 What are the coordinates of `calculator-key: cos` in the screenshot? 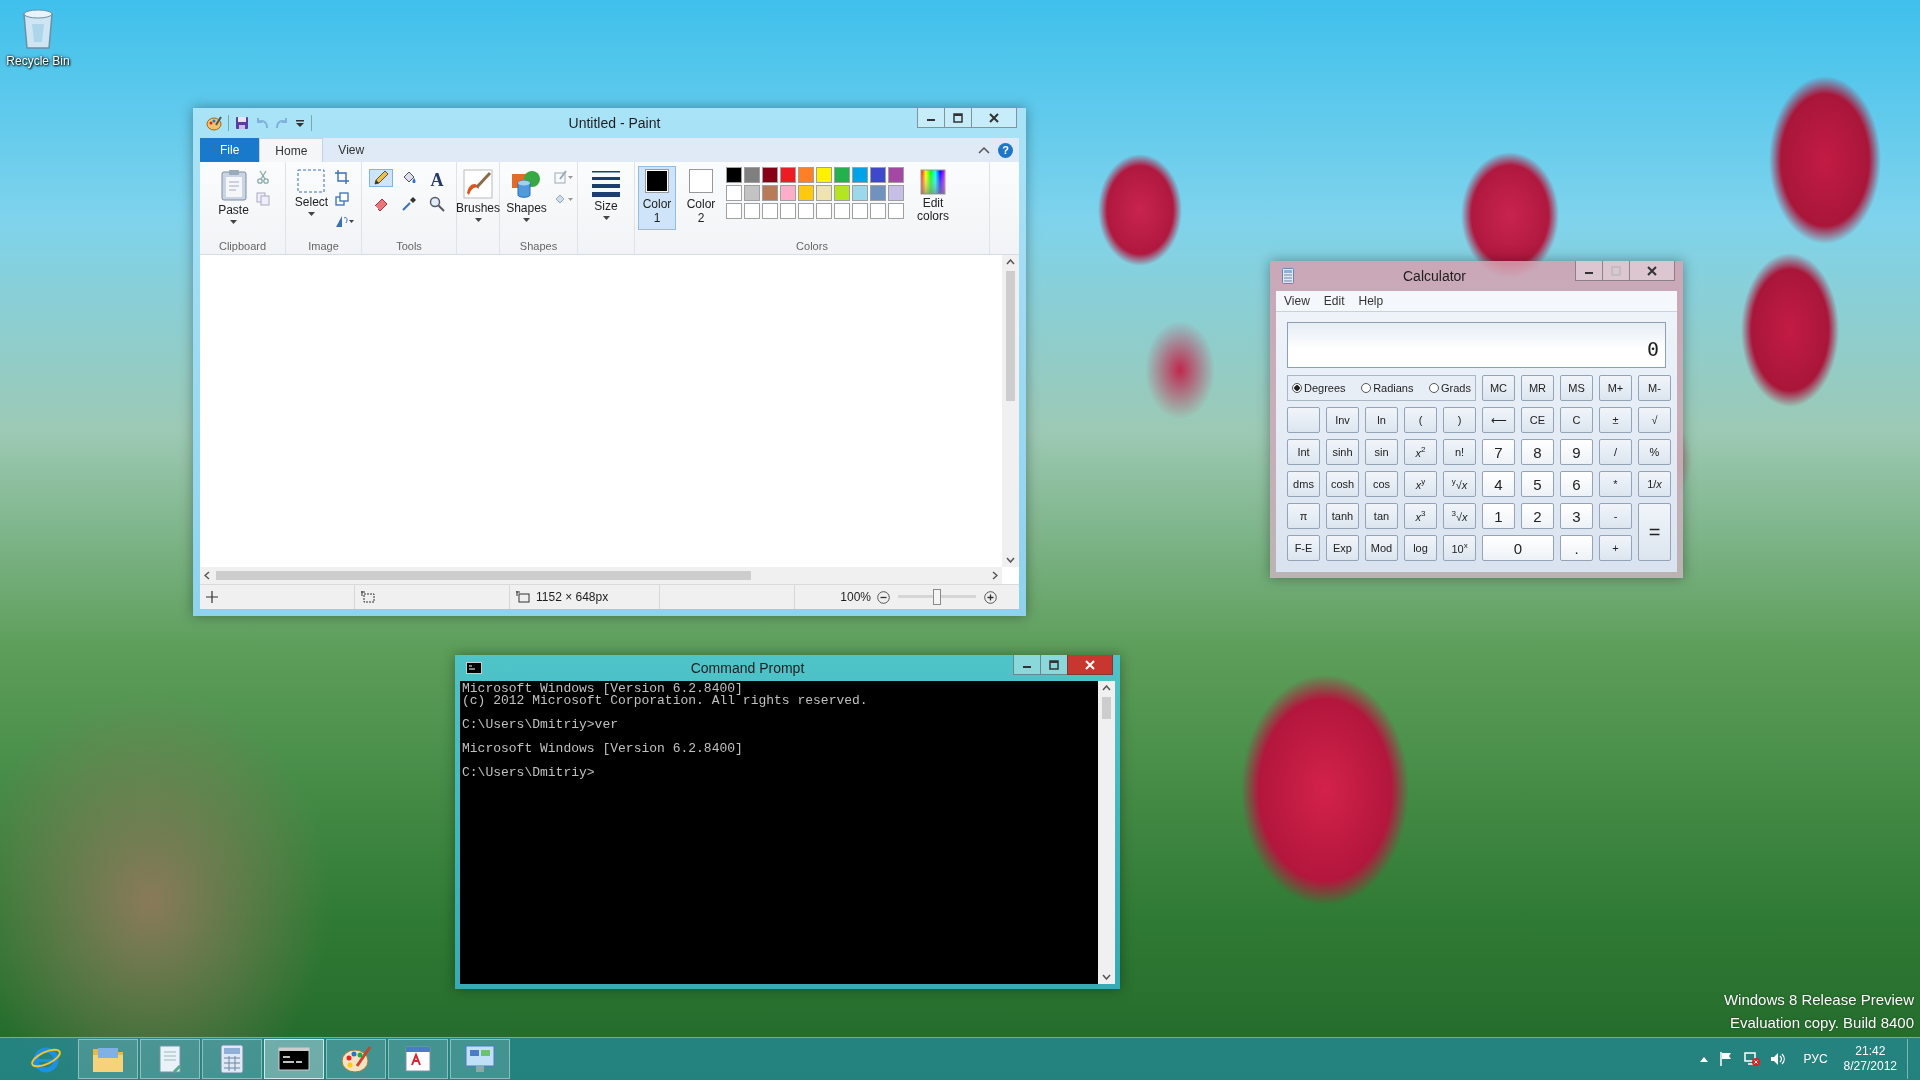 It's located at (1381, 484).